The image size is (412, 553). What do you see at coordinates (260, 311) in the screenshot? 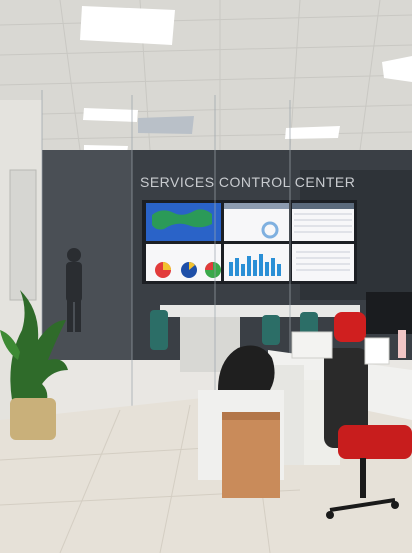
I see `inner-desk` at bounding box center [260, 311].